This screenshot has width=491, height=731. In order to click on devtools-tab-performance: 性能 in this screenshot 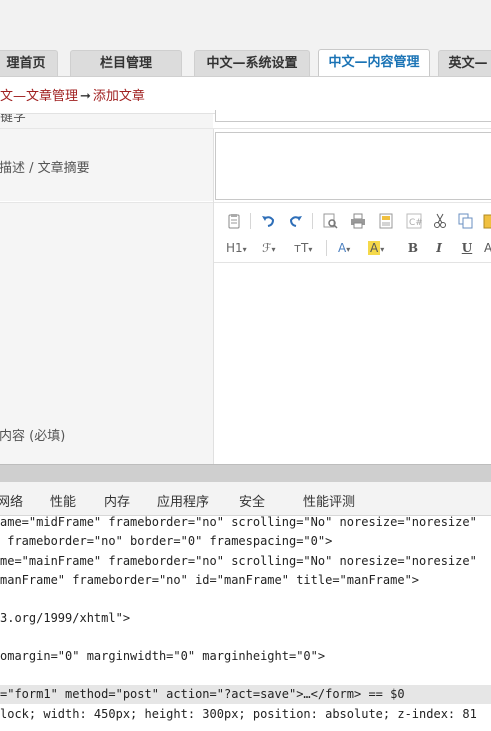, I will do `click(63, 500)`.